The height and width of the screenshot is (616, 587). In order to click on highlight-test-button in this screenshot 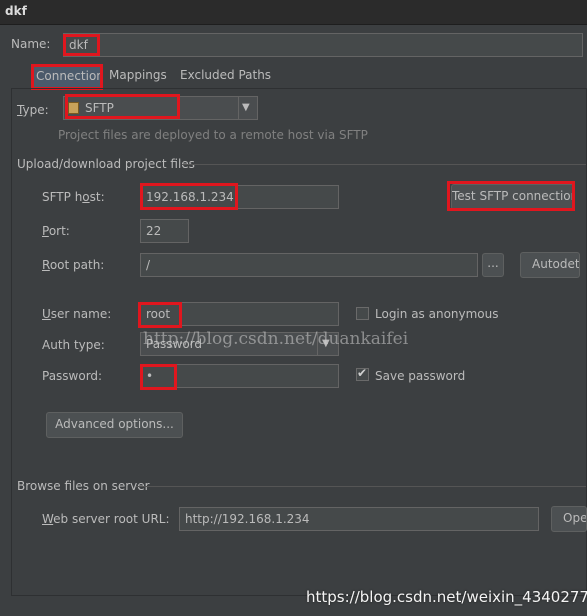, I will do `click(511, 196)`.